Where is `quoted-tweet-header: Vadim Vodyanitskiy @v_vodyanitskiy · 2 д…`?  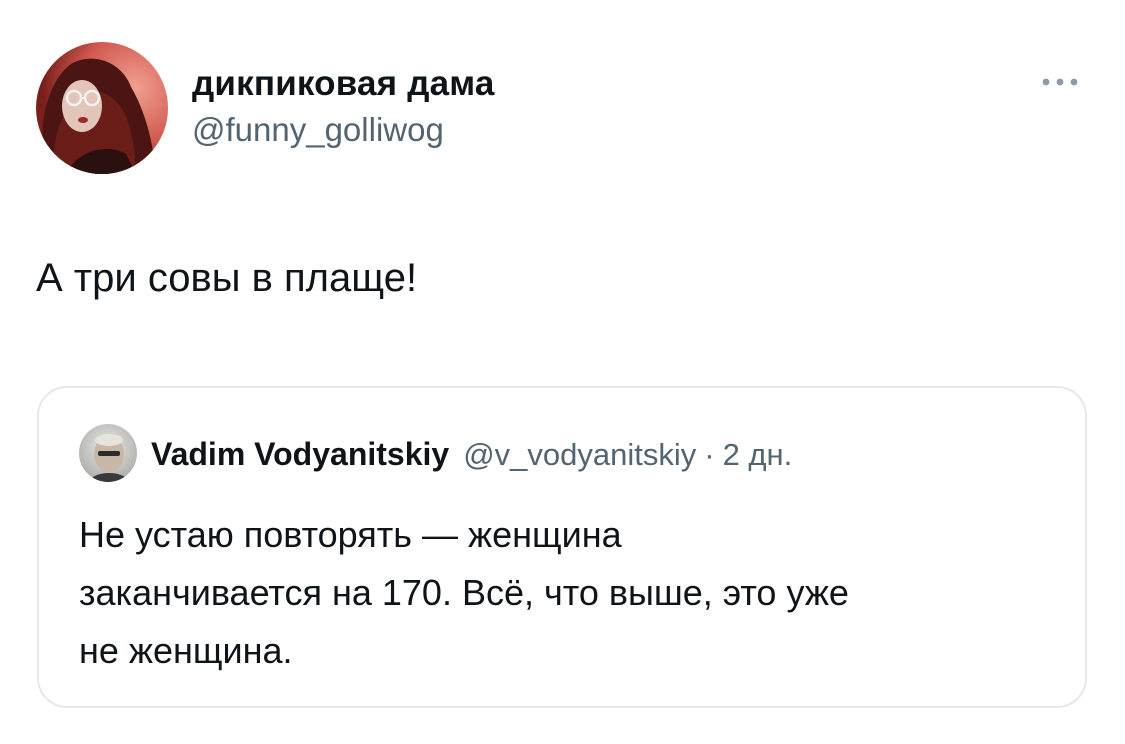 quoted-tweet-header: Vadim Vodyanitskiy @v_vodyanitskiy · 2 д… is located at coordinates (471, 454).